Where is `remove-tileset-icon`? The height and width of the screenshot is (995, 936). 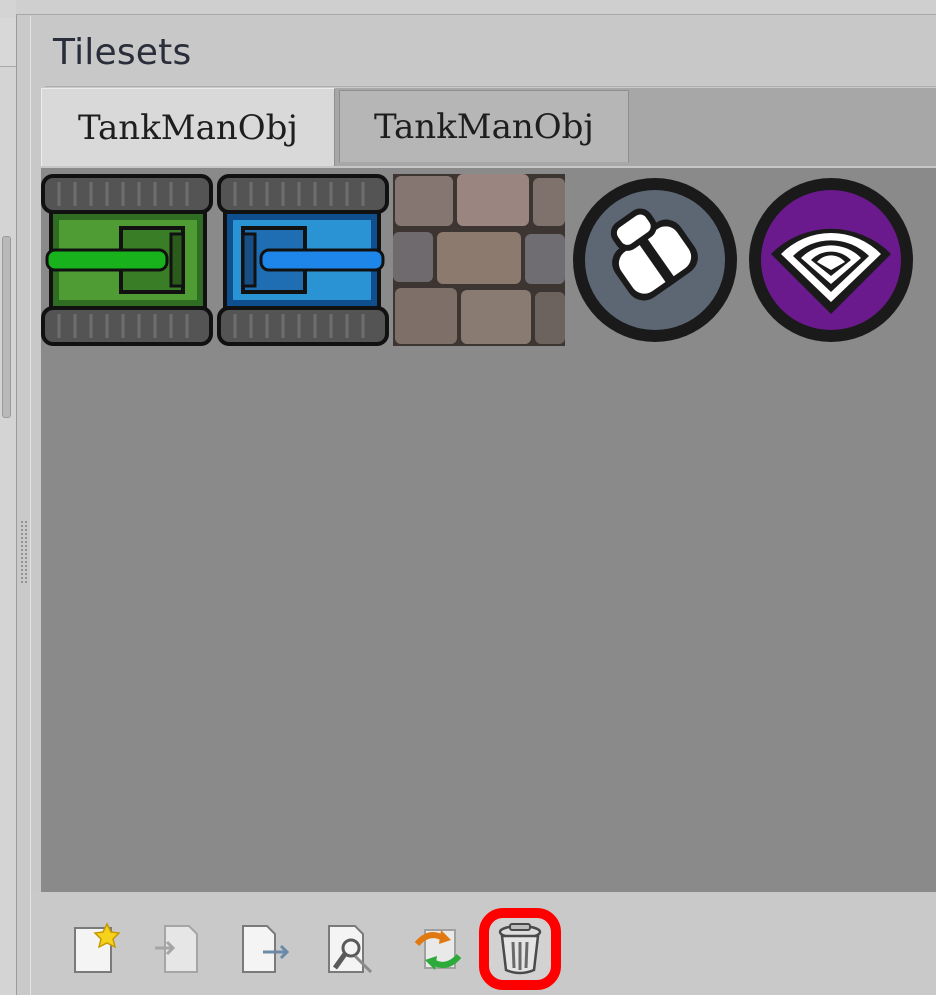
remove-tileset-icon is located at coordinates (520, 949).